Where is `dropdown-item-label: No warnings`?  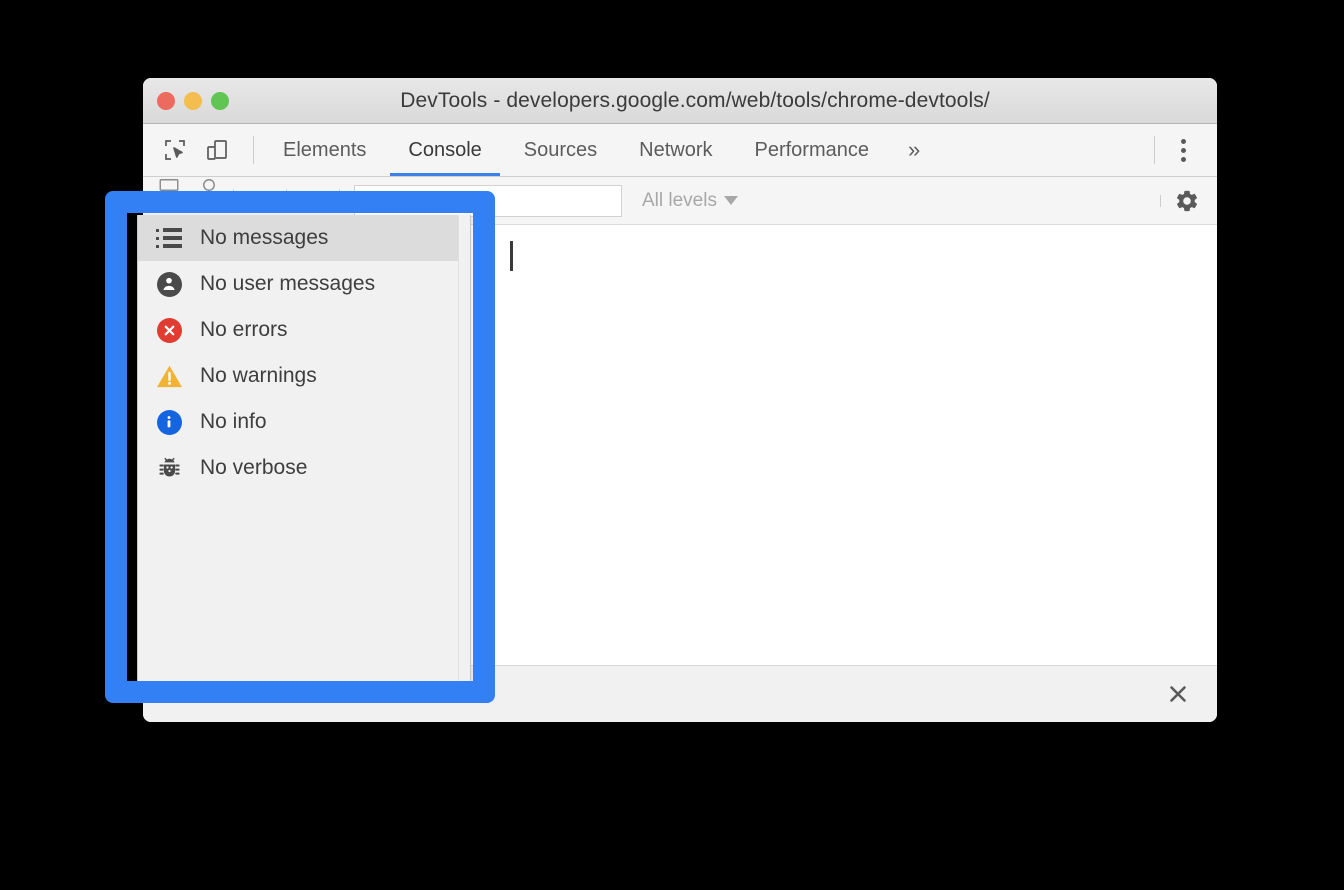 dropdown-item-label: No warnings is located at coordinates (258, 375).